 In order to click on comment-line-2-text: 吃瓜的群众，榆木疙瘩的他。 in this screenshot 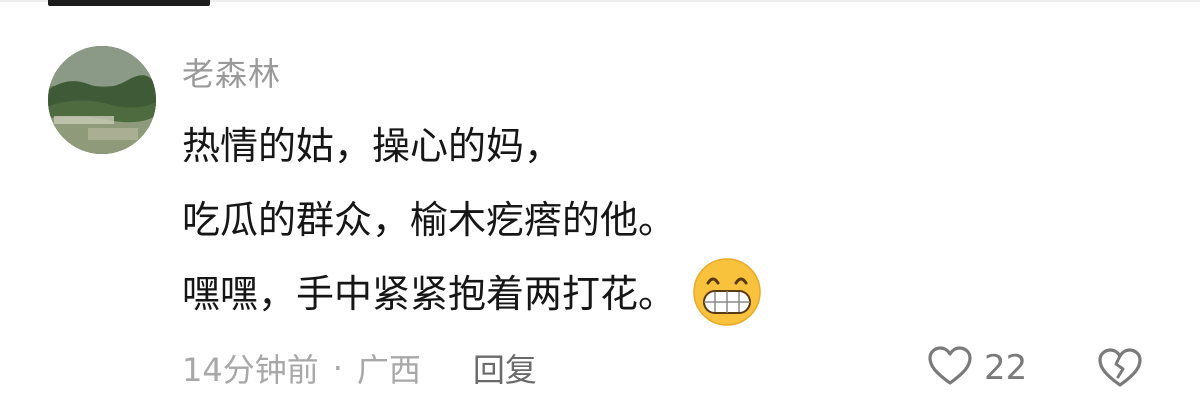, I will do `click(429, 220)`.